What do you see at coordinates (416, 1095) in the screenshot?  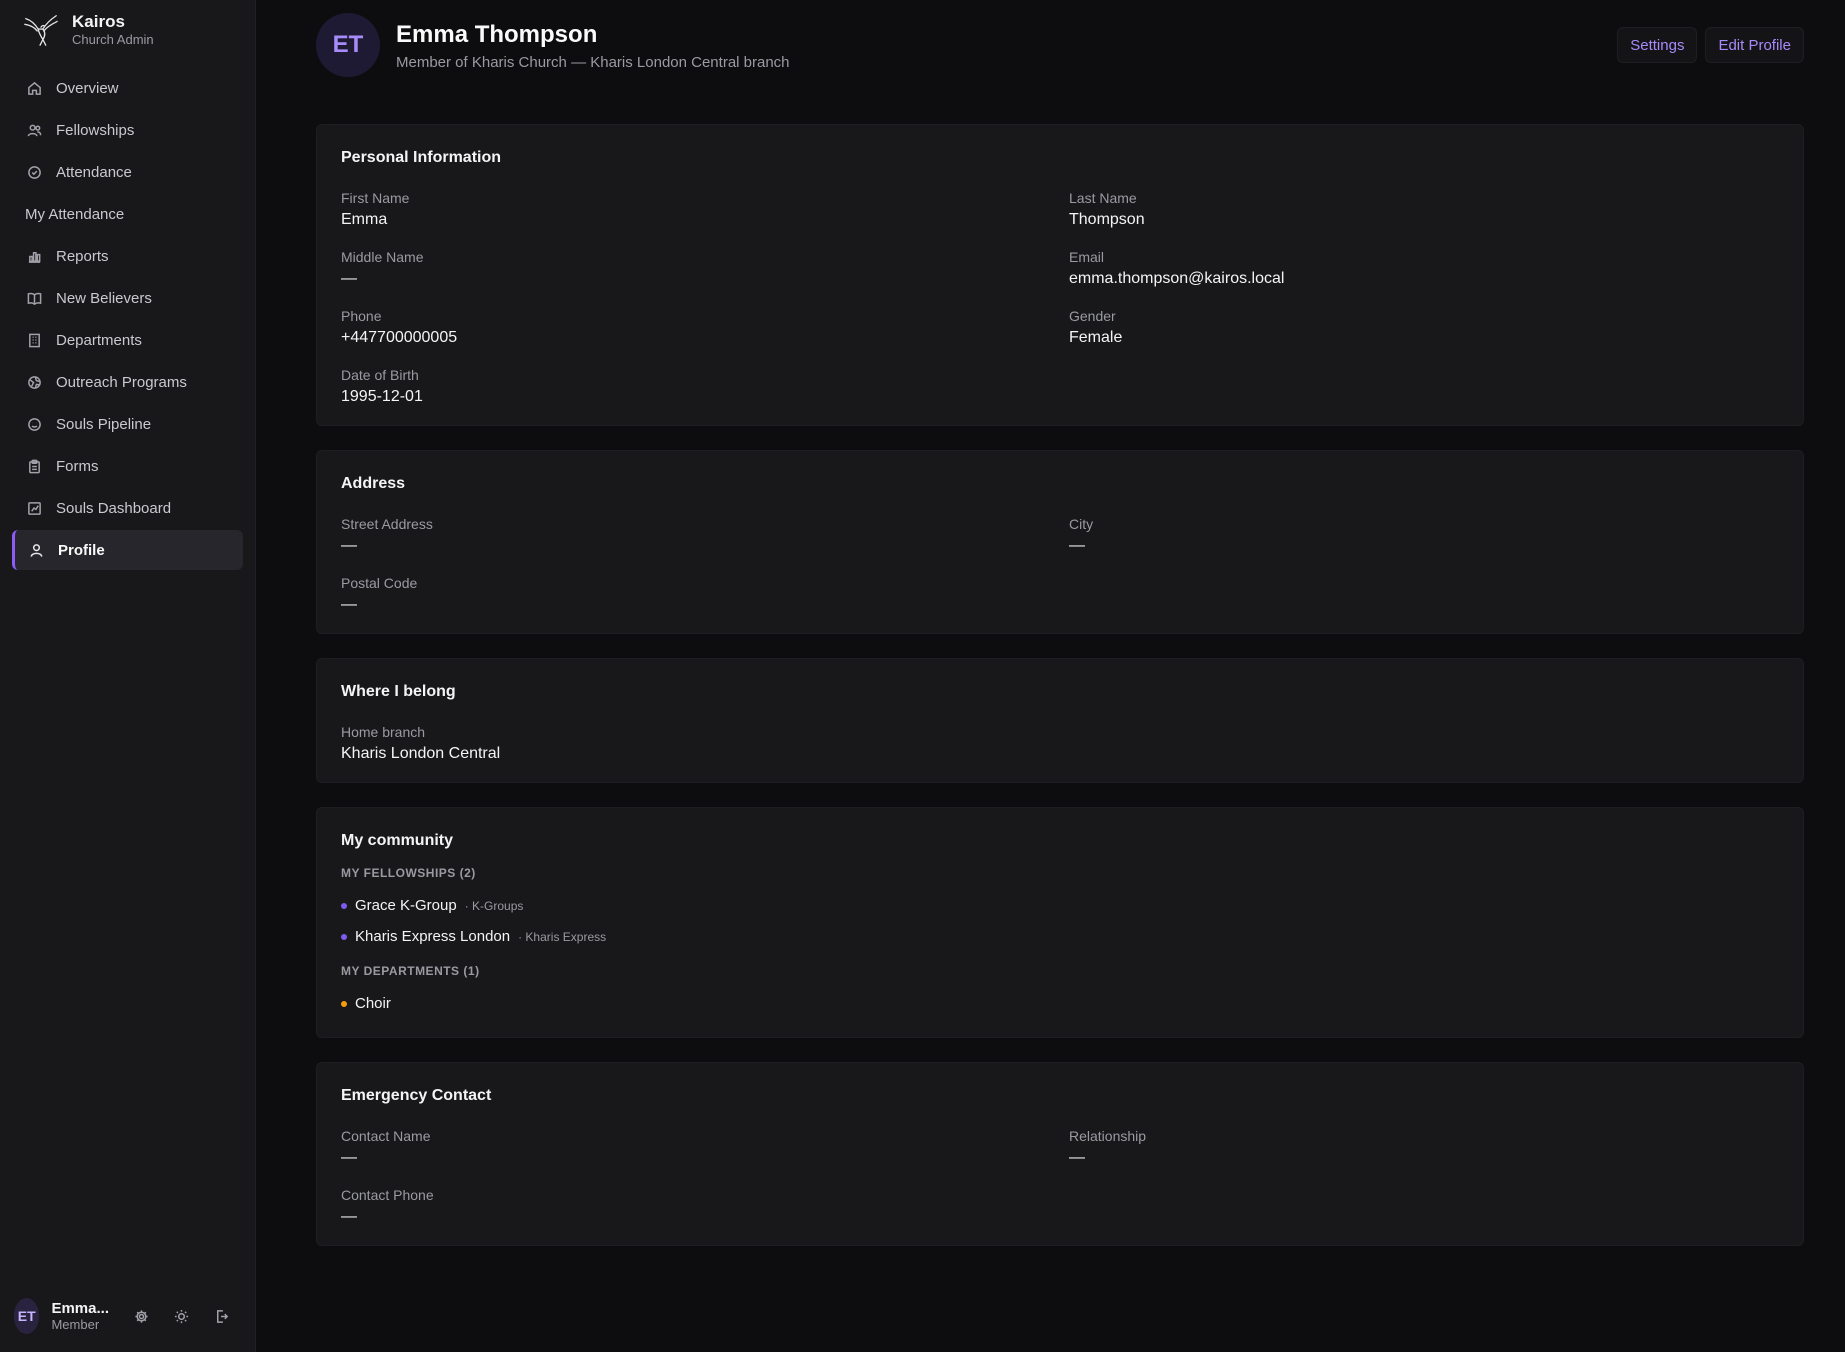 I see `card-title: Emergency Contact` at bounding box center [416, 1095].